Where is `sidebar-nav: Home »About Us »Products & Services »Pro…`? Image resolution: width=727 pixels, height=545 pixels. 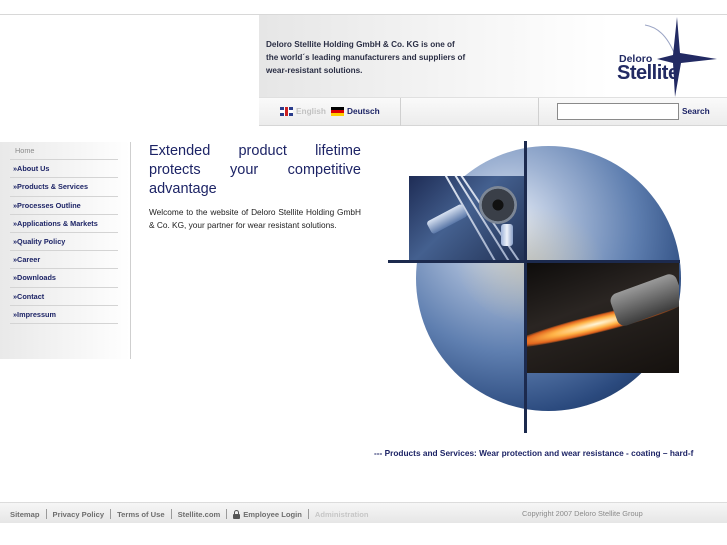
sidebar-nav: Home »About Us »Products & Services »Pro… is located at coordinates (65, 250).